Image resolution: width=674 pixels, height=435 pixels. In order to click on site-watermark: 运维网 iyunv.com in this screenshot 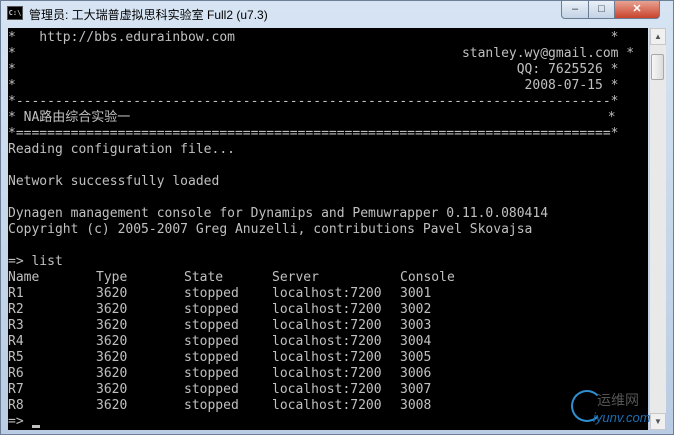, I will do `click(619, 408)`.